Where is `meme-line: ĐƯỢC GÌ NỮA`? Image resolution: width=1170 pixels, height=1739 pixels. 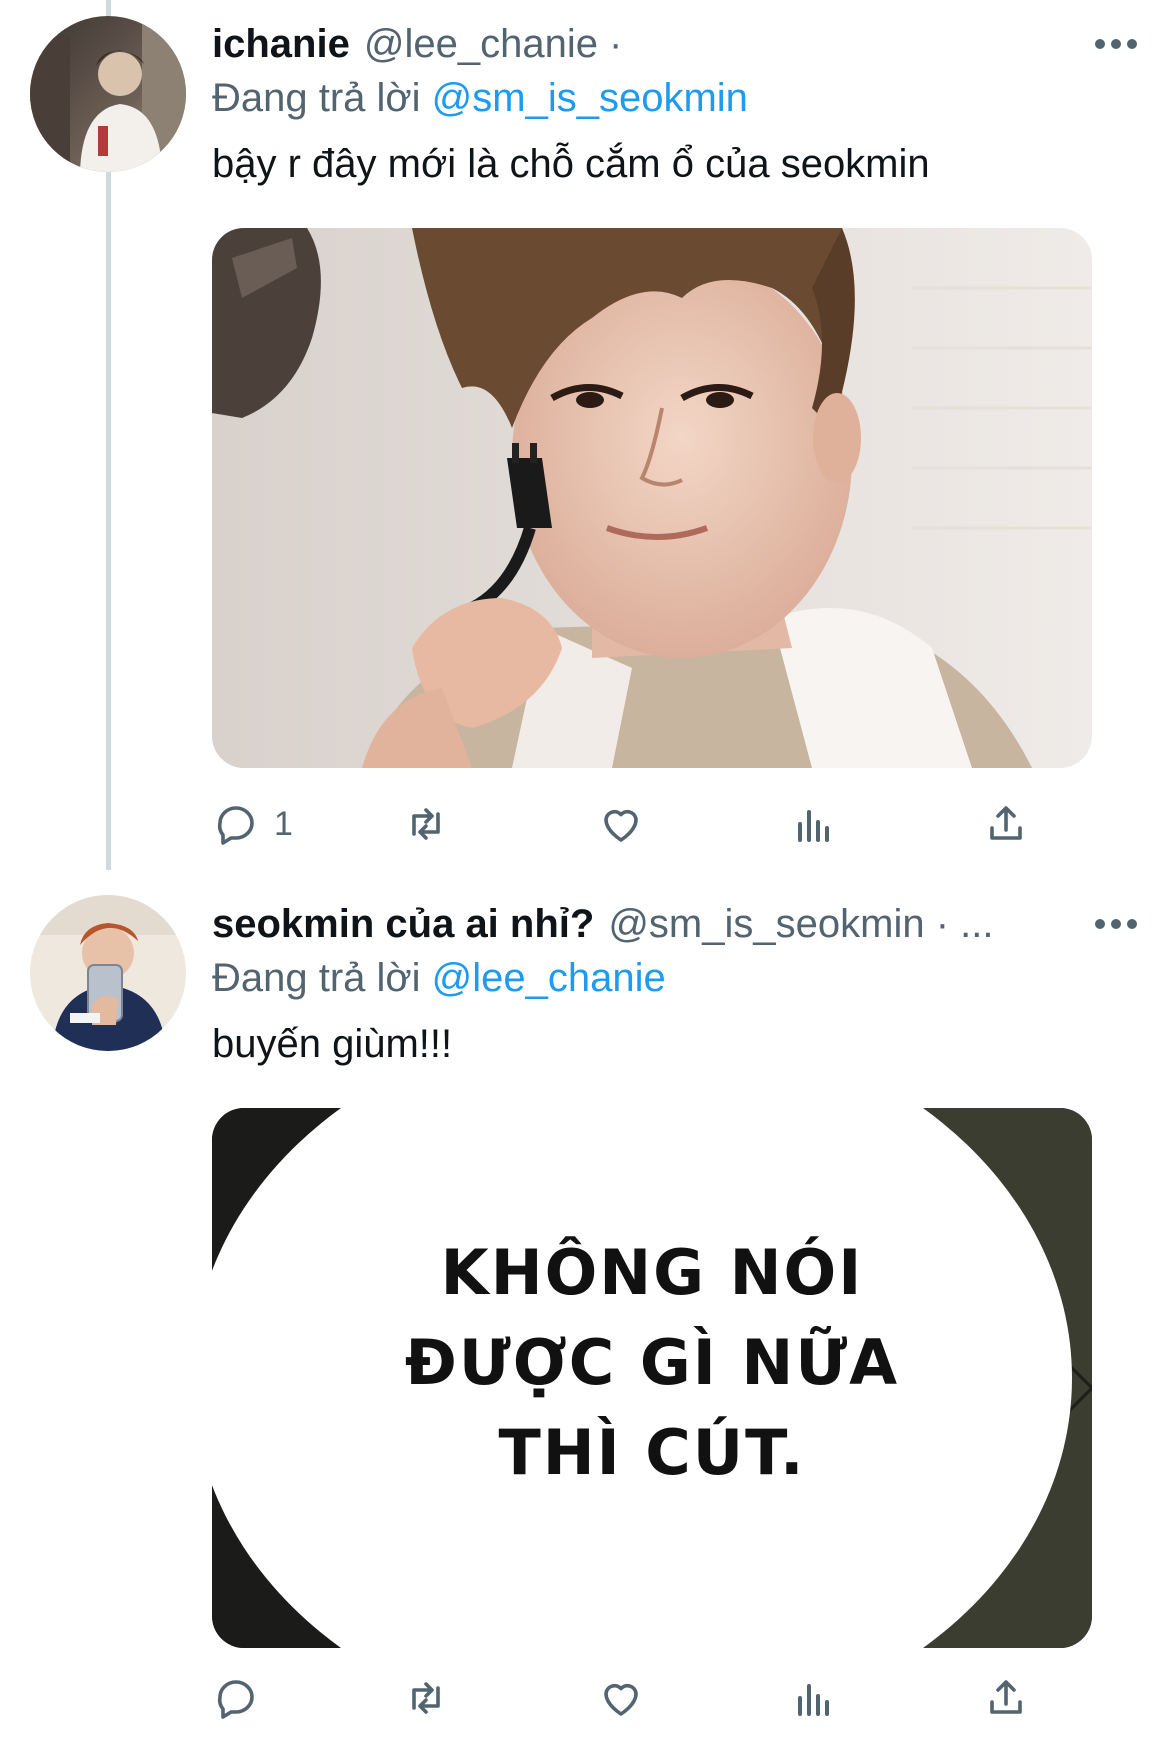 meme-line: ĐƯỢC GÌ NỮA is located at coordinates (652, 1362).